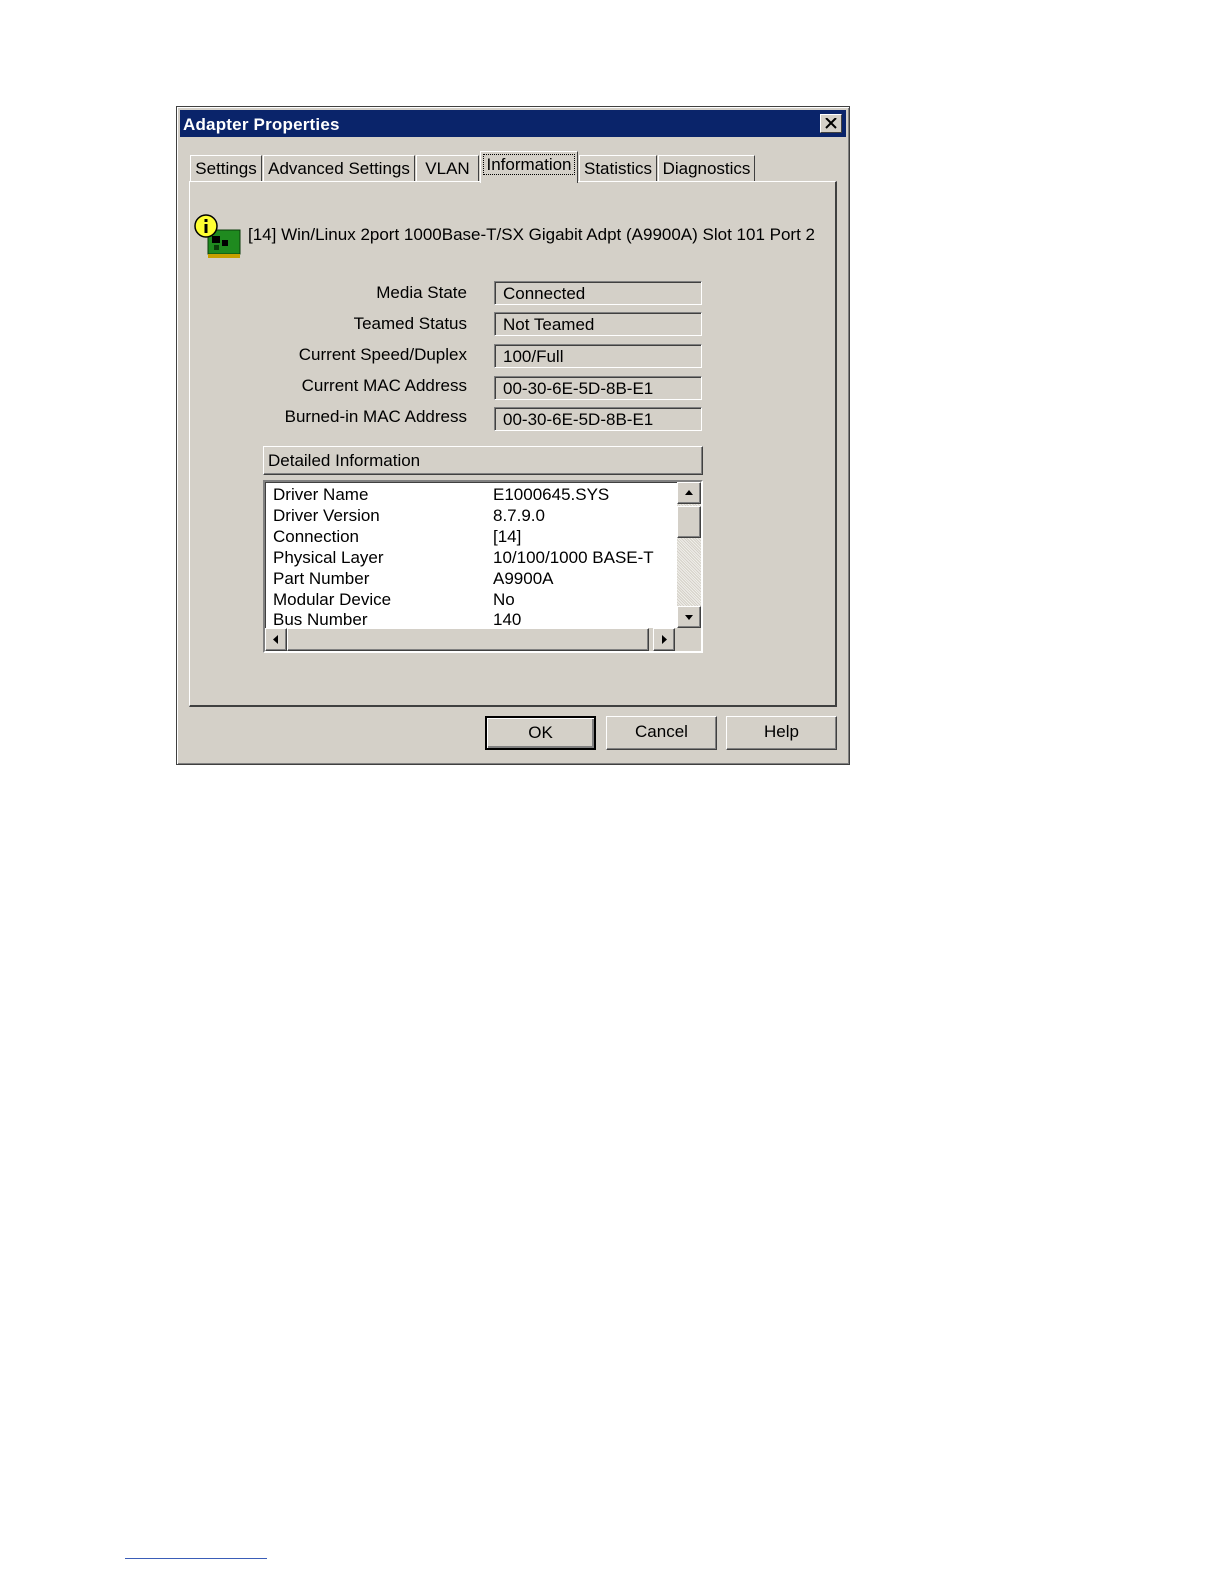  I want to click on tab-label: Statistics, so click(618, 168).